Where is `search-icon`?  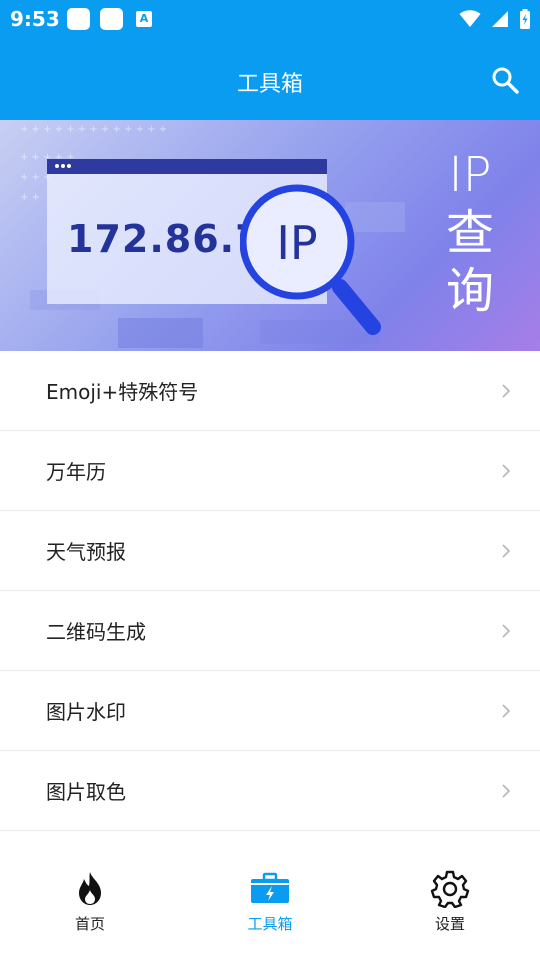
search-icon is located at coordinates (505, 80).